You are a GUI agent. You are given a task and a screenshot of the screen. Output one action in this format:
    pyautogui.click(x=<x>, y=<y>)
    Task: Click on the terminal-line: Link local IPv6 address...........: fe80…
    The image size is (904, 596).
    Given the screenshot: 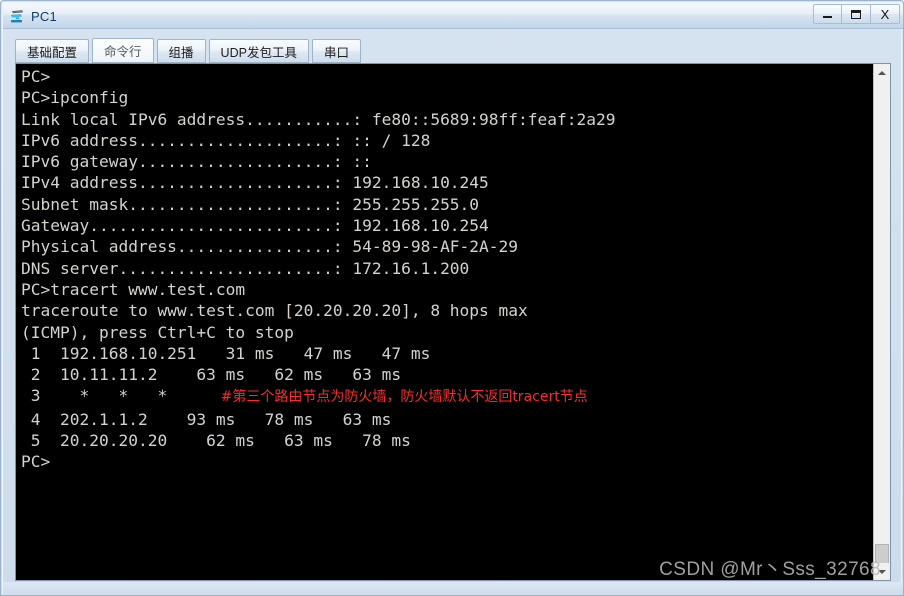 What is the action you would take?
    pyautogui.click(x=318, y=119)
    